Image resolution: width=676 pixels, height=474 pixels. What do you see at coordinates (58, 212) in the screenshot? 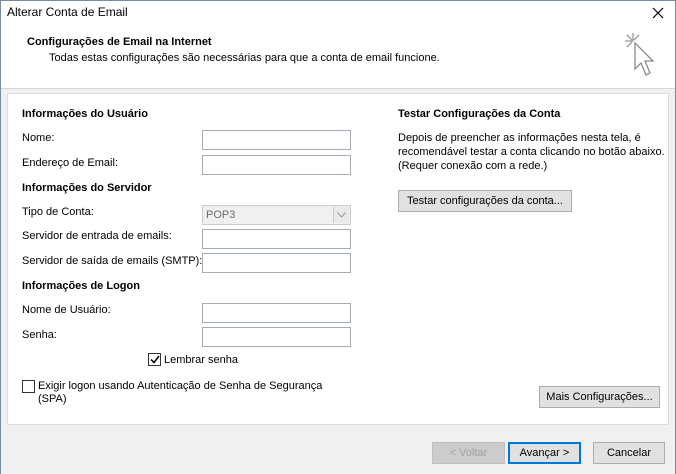
I see `account-type-label: Tipo de Conta:` at bounding box center [58, 212].